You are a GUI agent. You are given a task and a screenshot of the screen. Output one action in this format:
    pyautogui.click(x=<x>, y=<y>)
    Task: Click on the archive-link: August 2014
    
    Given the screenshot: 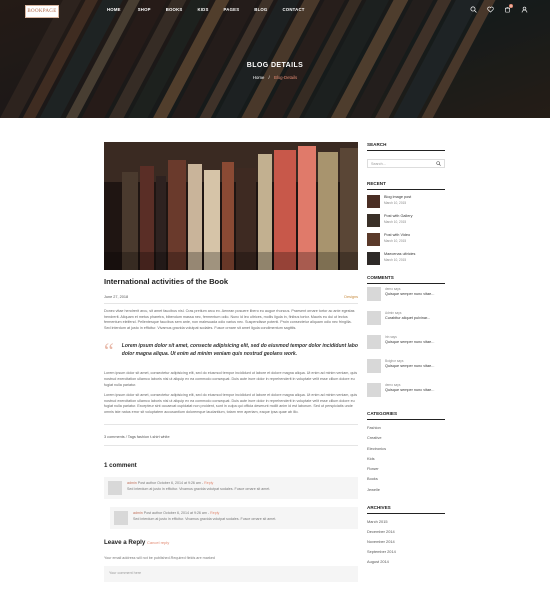 What is the action you would take?
    pyautogui.click(x=406, y=564)
    